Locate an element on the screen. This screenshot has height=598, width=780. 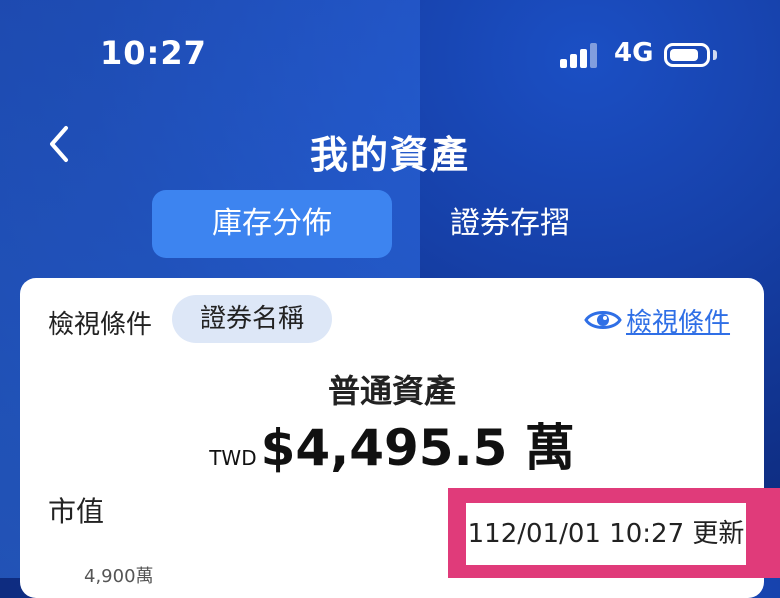
battery-icon is located at coordinates (687, 55).